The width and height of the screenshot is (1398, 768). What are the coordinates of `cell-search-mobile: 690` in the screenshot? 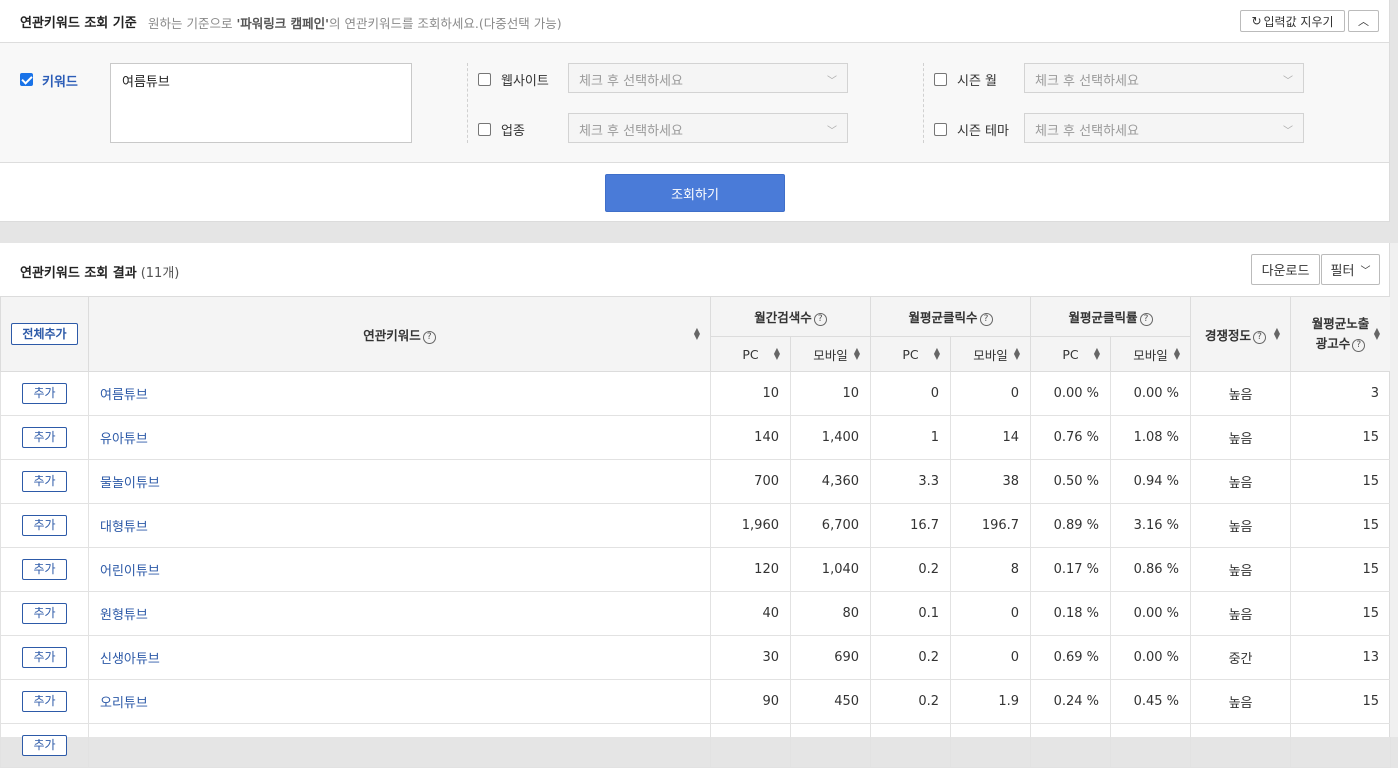 It's located at (830, 657).